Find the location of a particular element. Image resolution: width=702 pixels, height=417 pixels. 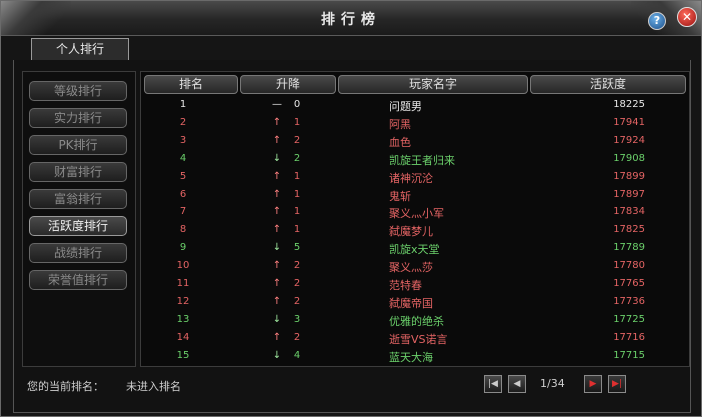

prev-page-icon: ◀ is located at coordinates (517, 384).